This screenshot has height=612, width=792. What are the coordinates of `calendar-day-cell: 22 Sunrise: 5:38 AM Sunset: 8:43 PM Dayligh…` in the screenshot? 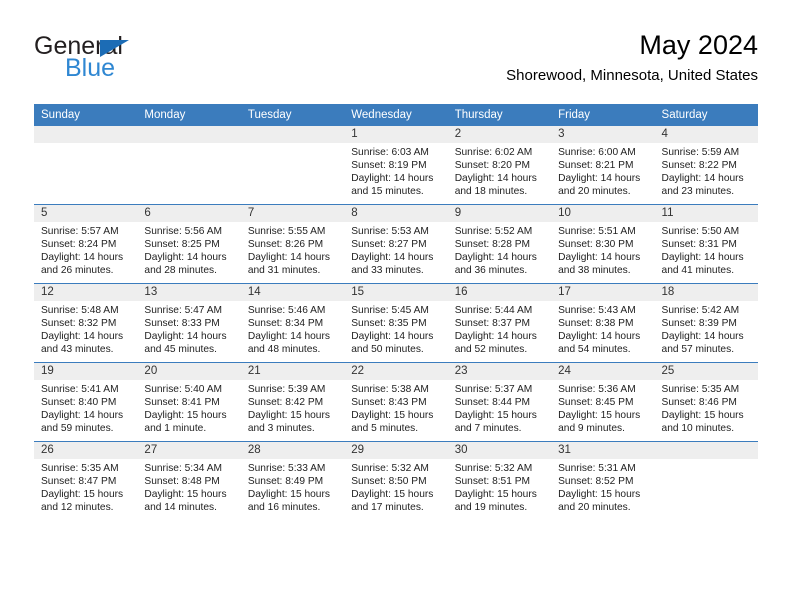 It's located at (396, 402).